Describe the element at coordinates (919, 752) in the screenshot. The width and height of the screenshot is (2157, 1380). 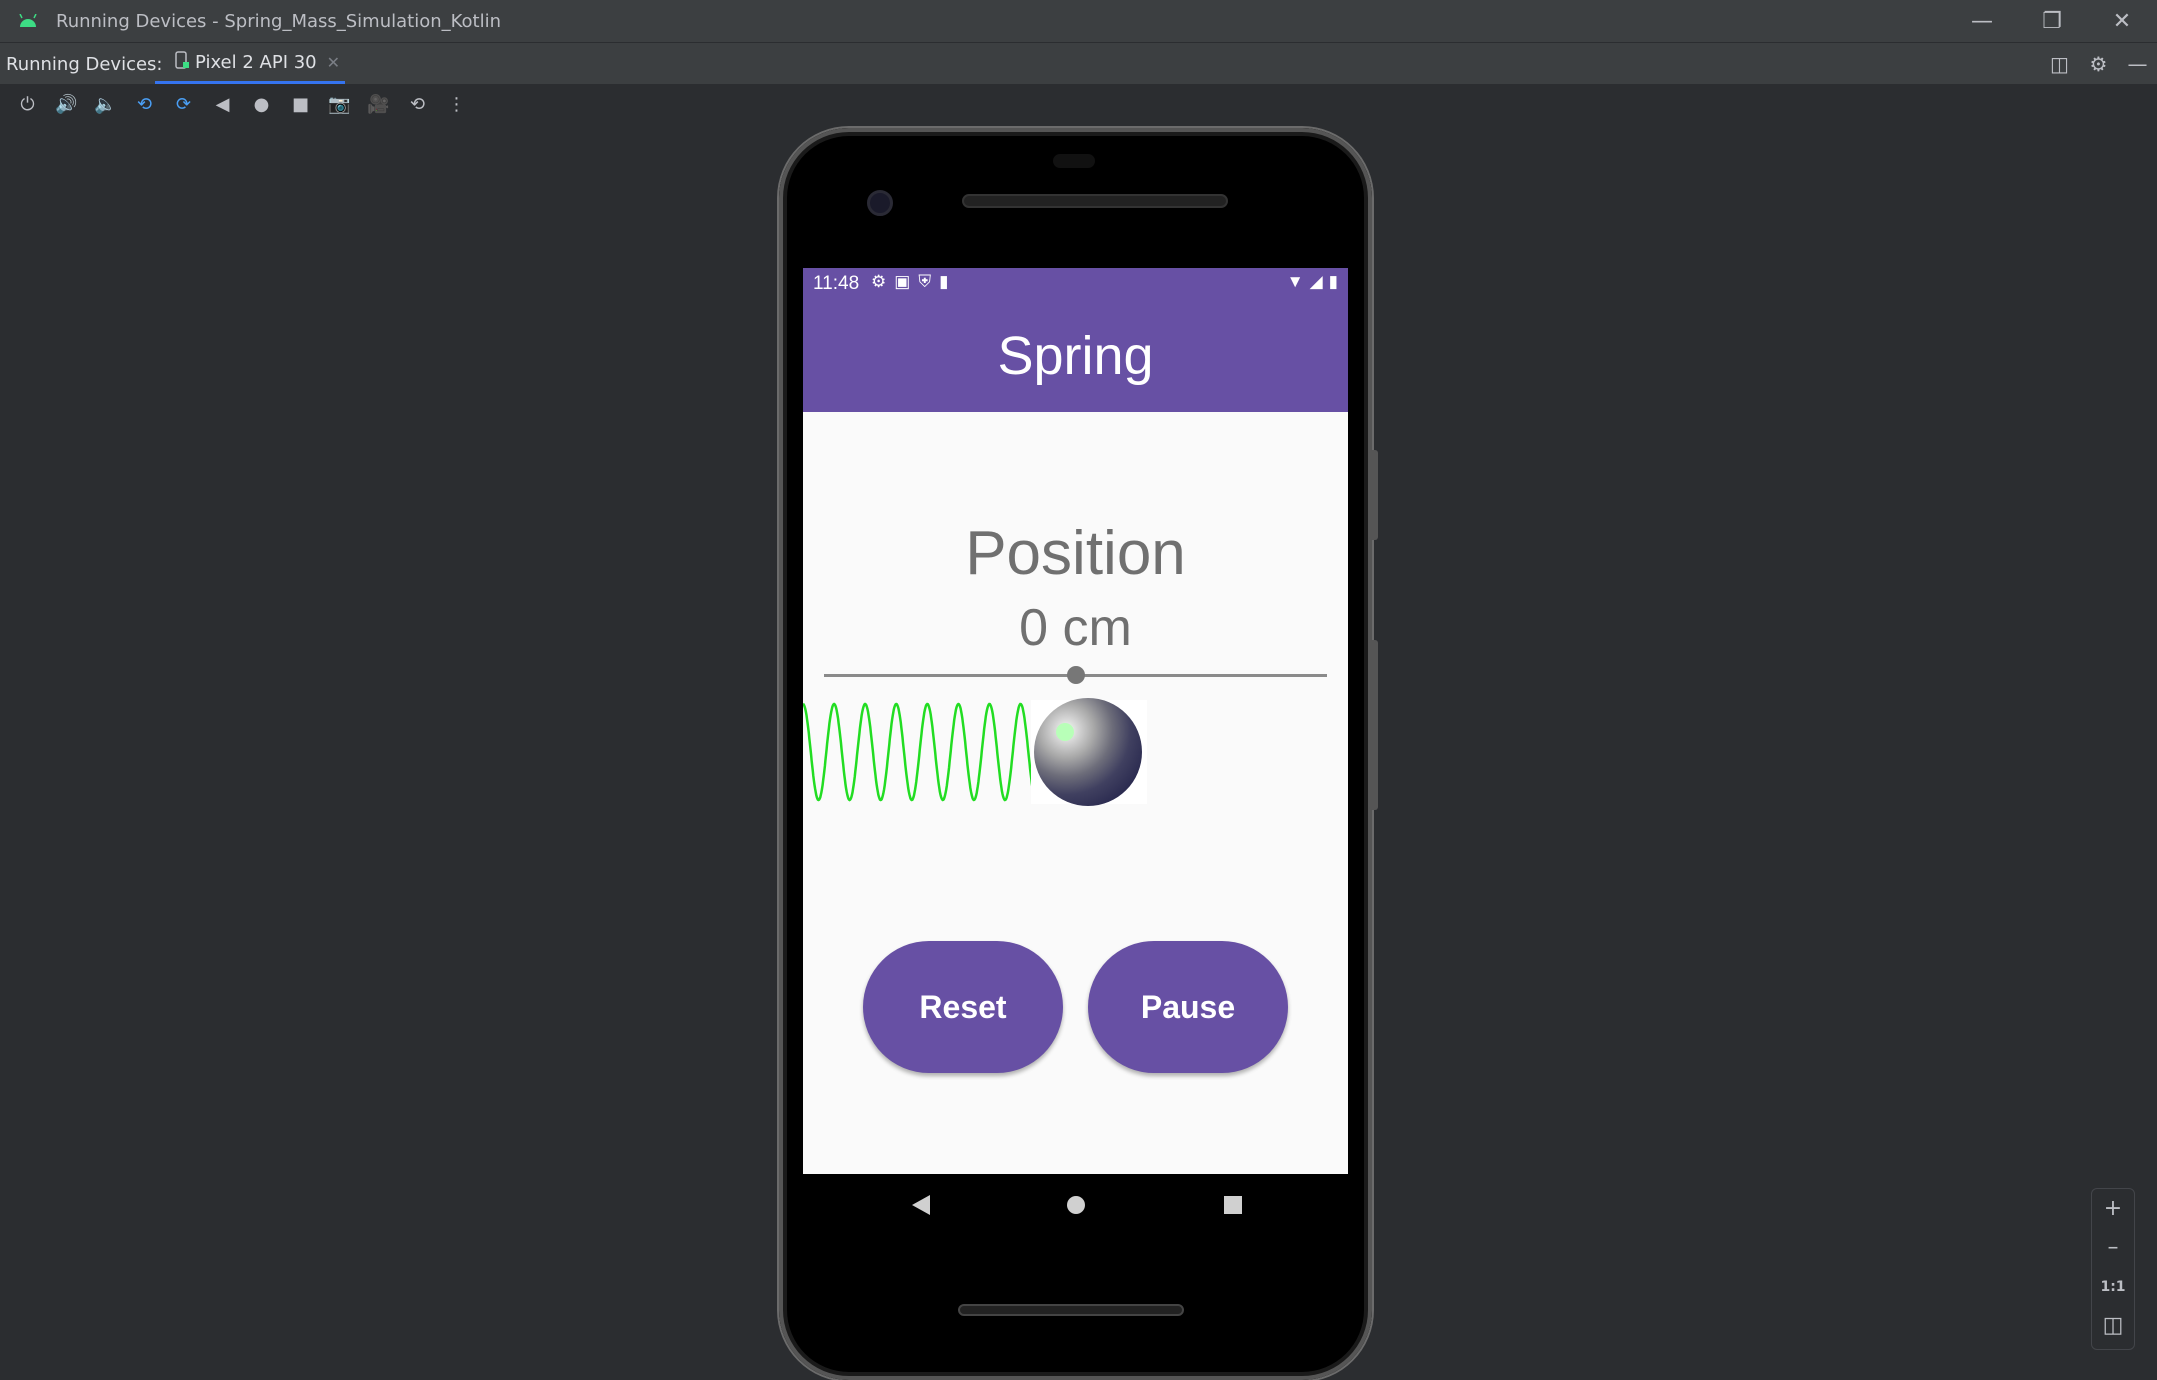
I see `spring-coil` at that location.